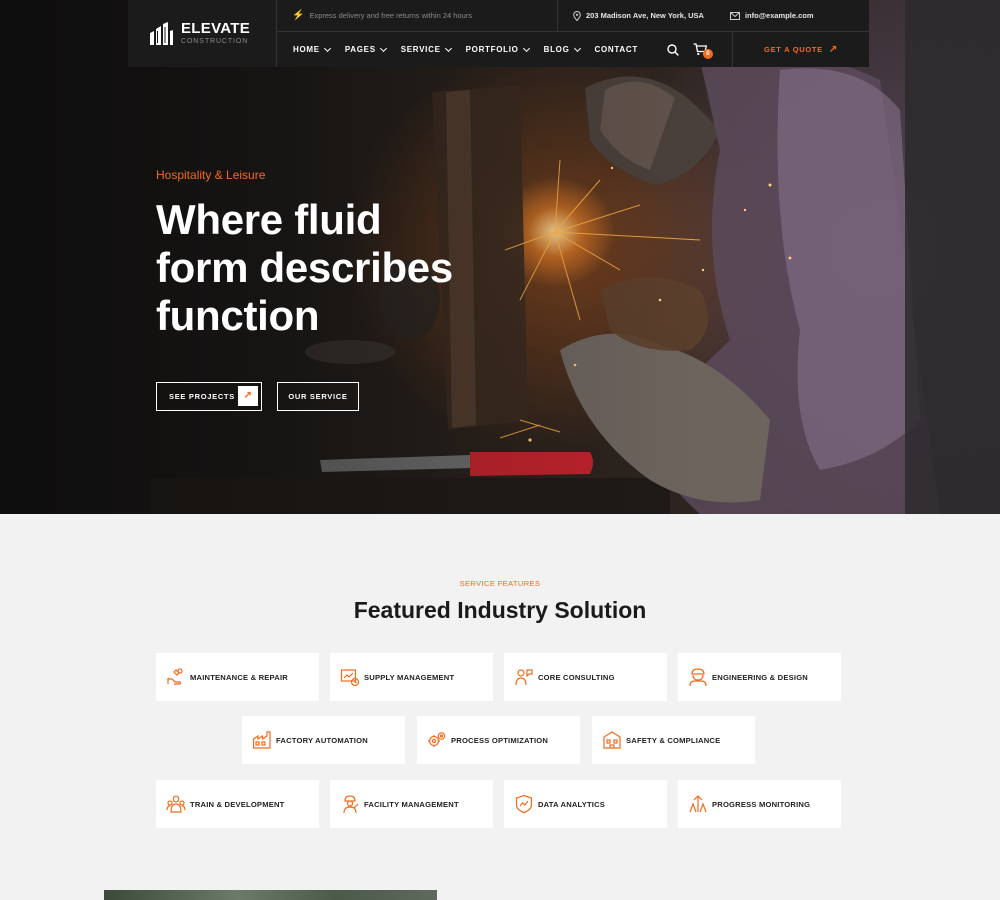 This screenshot has height=900, width=1000. I want to click on hero-title-line: Where fluid, so click(269, 219).